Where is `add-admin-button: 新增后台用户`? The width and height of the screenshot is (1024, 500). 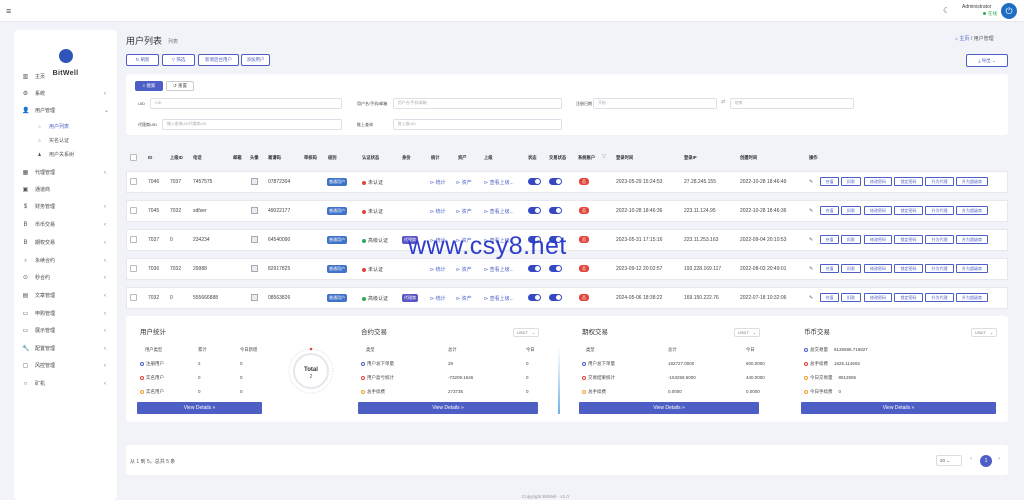 add-admin-button: 新增后台用户 is located at coordinates (218, 60).